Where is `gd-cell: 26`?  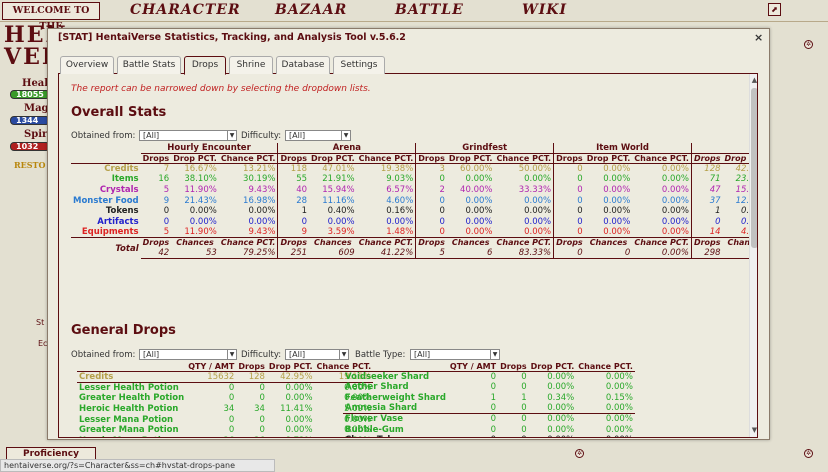 gd-cell: 26 is located at coordinates (251, 436).